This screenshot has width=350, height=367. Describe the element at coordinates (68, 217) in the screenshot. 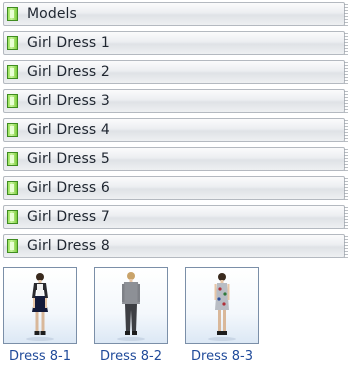

I see `category-label: Girl Dress 7` at that location.